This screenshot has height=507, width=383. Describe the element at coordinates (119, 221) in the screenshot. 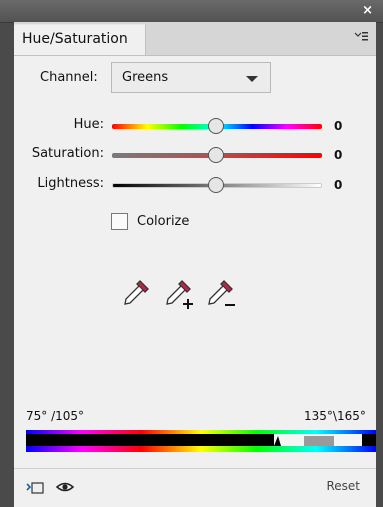

I see `colorize-checkbox` at that location.